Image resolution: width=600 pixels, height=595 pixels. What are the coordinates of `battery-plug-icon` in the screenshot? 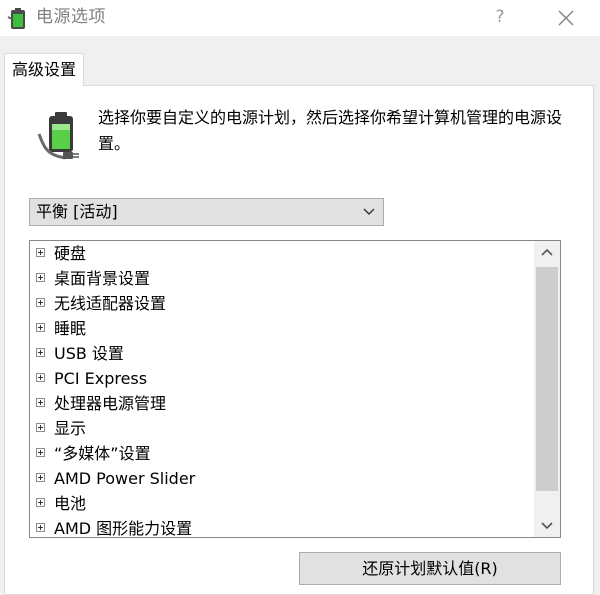 It's located at (58, 136).